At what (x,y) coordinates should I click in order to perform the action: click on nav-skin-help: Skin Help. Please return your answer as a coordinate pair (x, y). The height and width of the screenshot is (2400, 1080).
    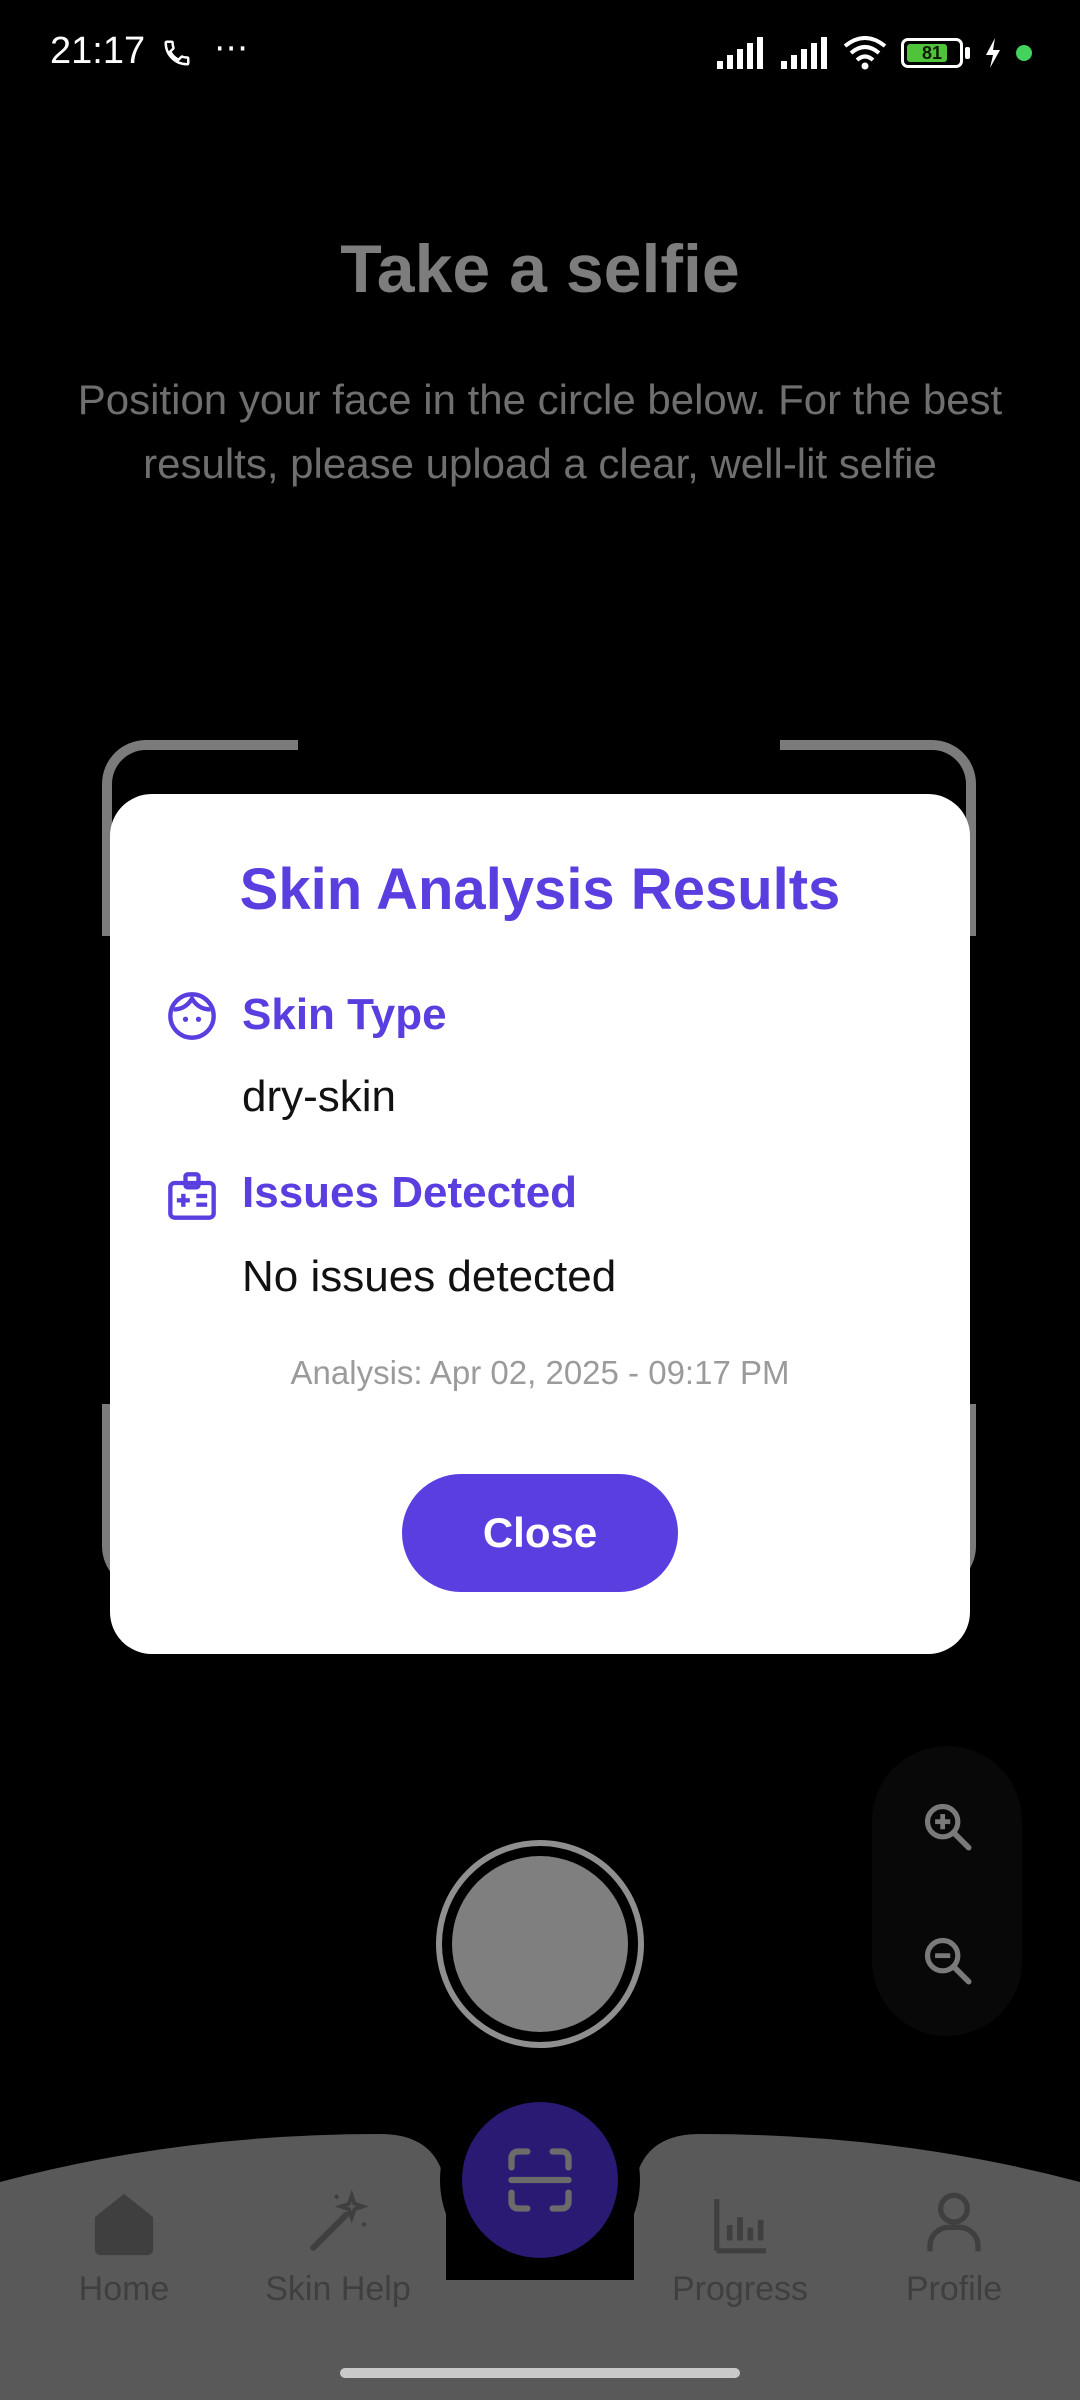
    Looking at the image, I should click on (338, 2245).